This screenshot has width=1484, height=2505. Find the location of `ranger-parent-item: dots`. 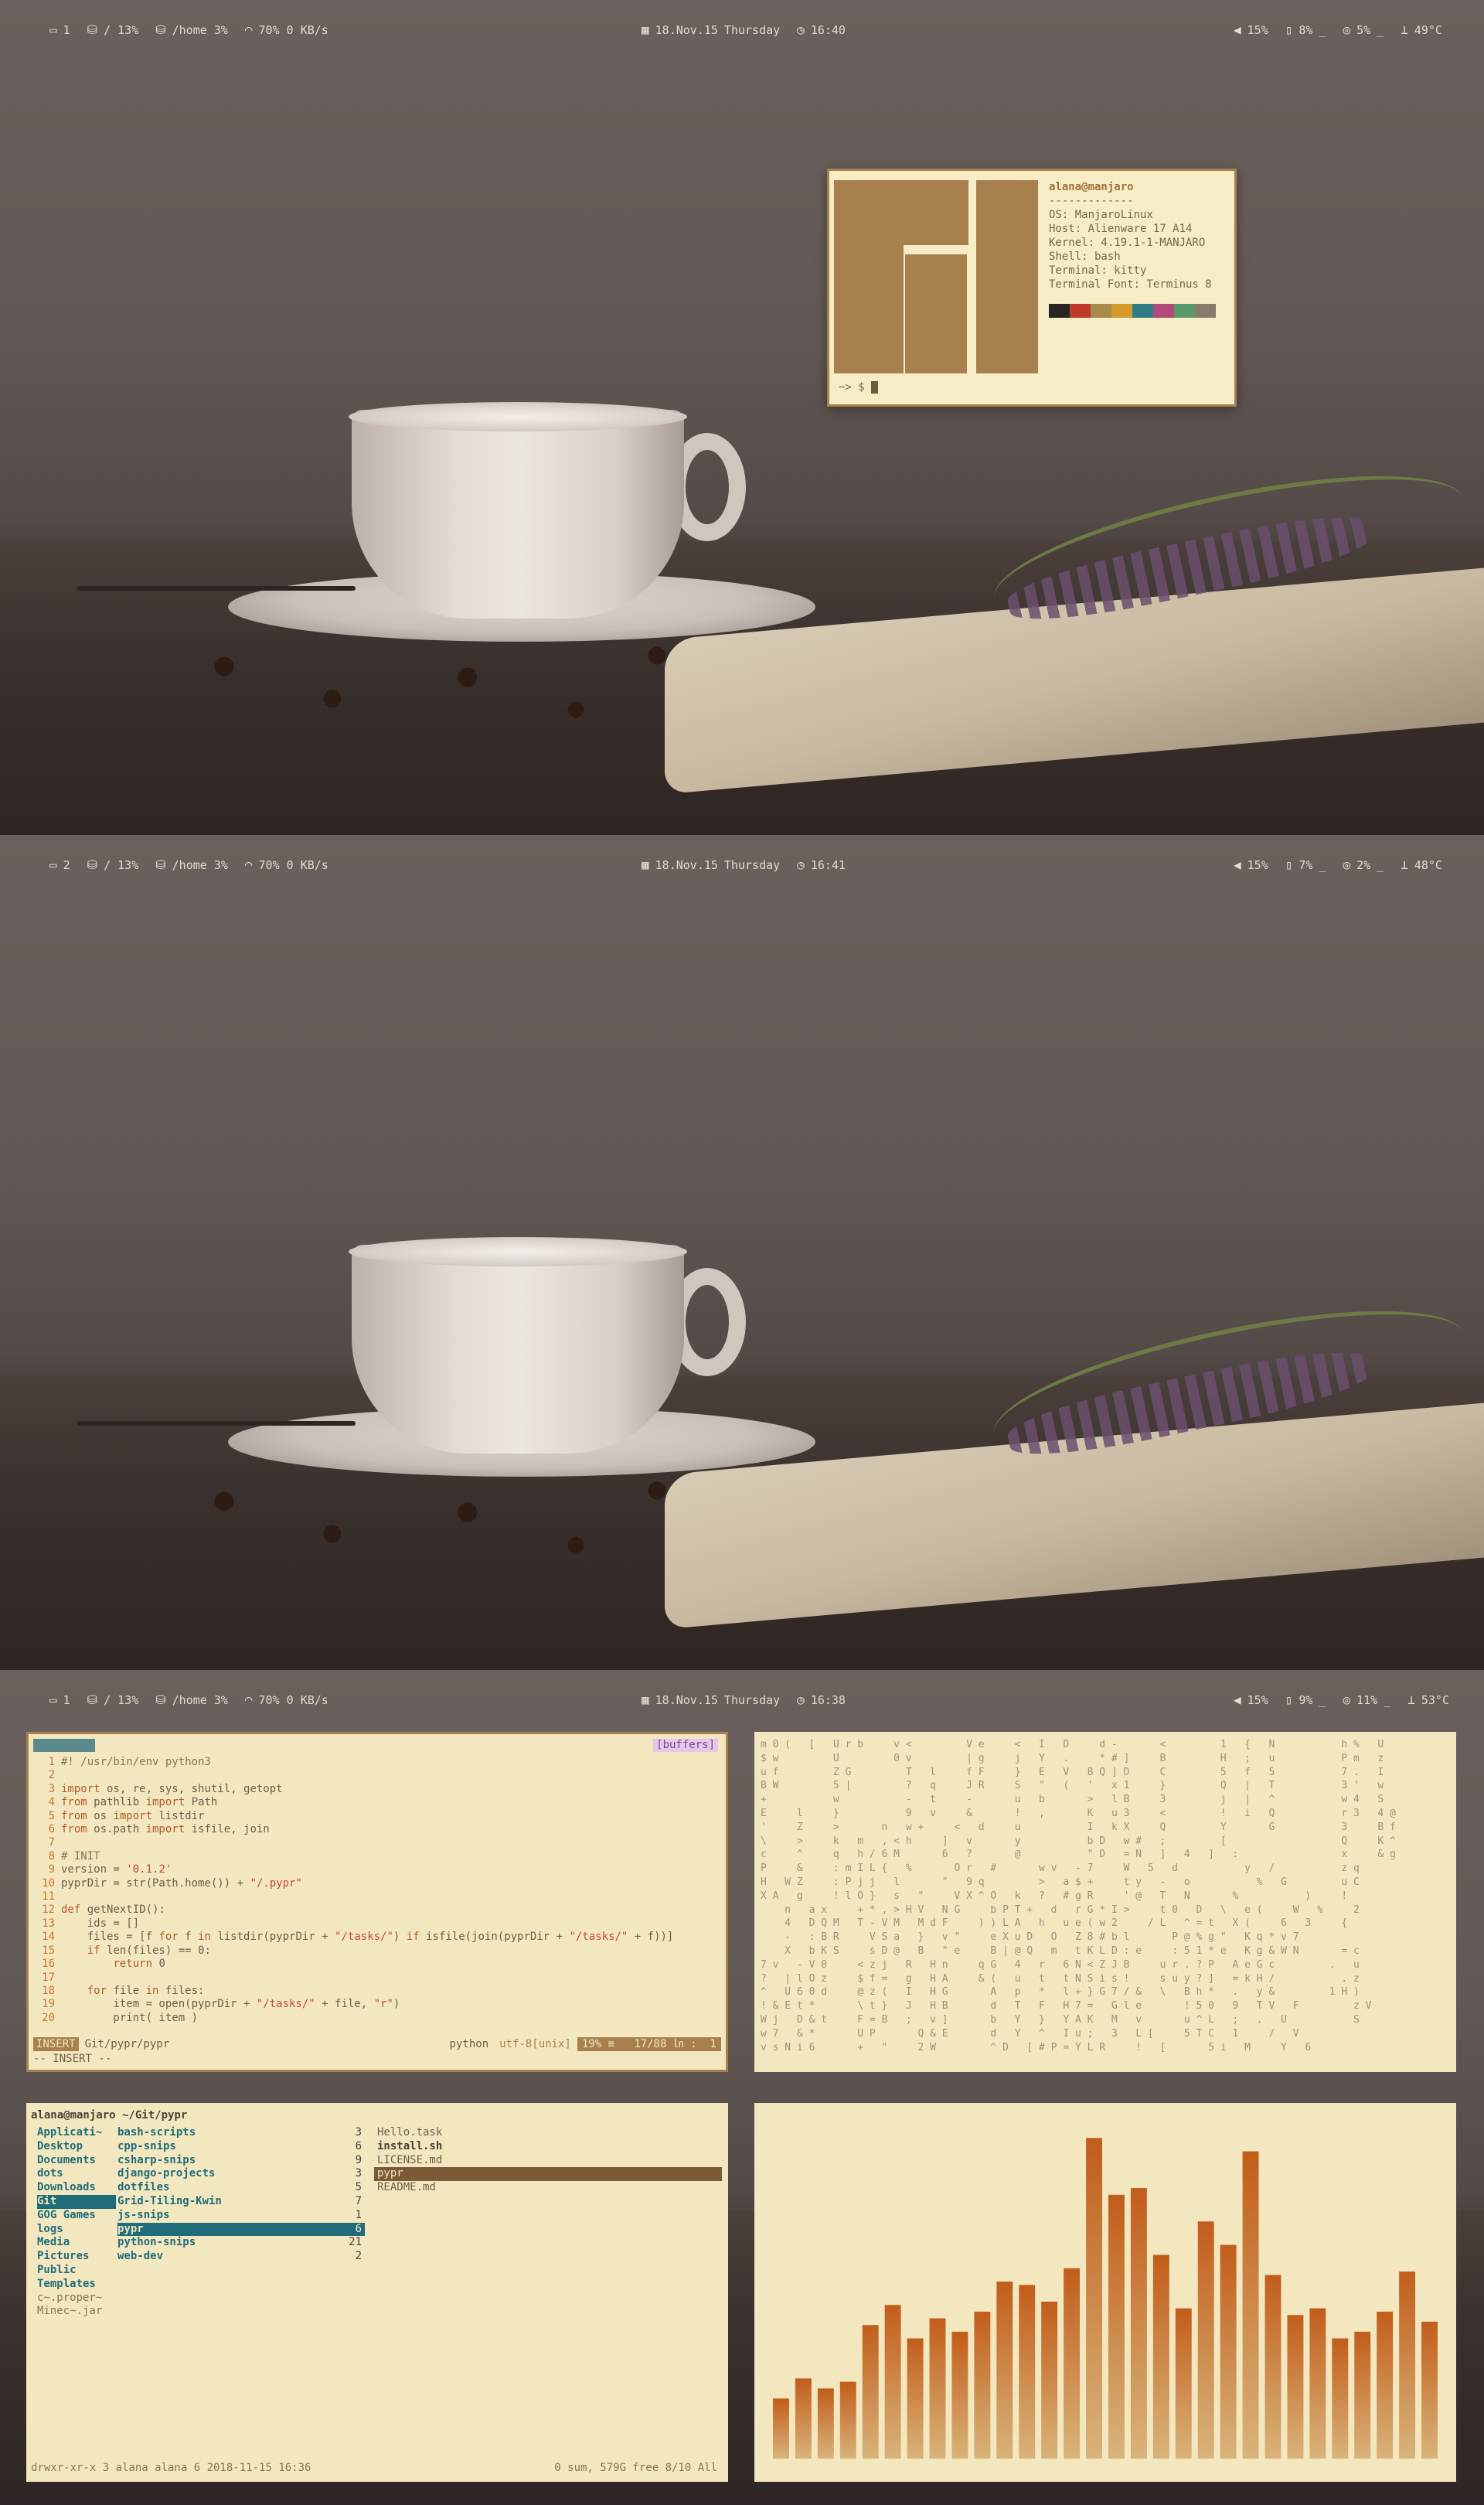

ranger-parent-item: dots is located at coordinates (76, 2174).